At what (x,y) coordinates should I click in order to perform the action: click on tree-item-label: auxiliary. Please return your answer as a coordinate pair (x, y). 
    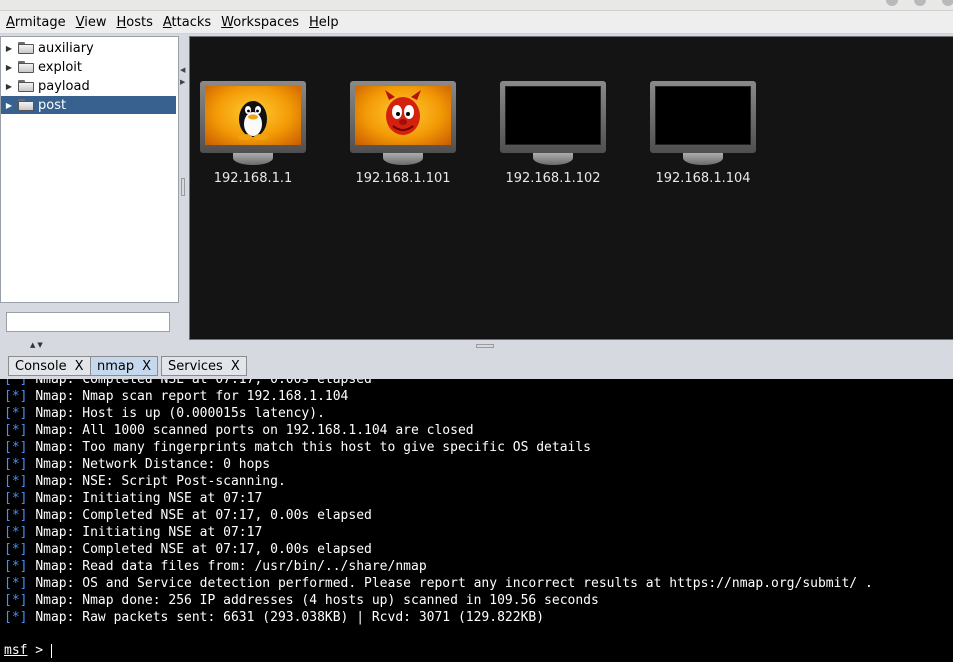
    Looking at the image, I should click on (66, 48).